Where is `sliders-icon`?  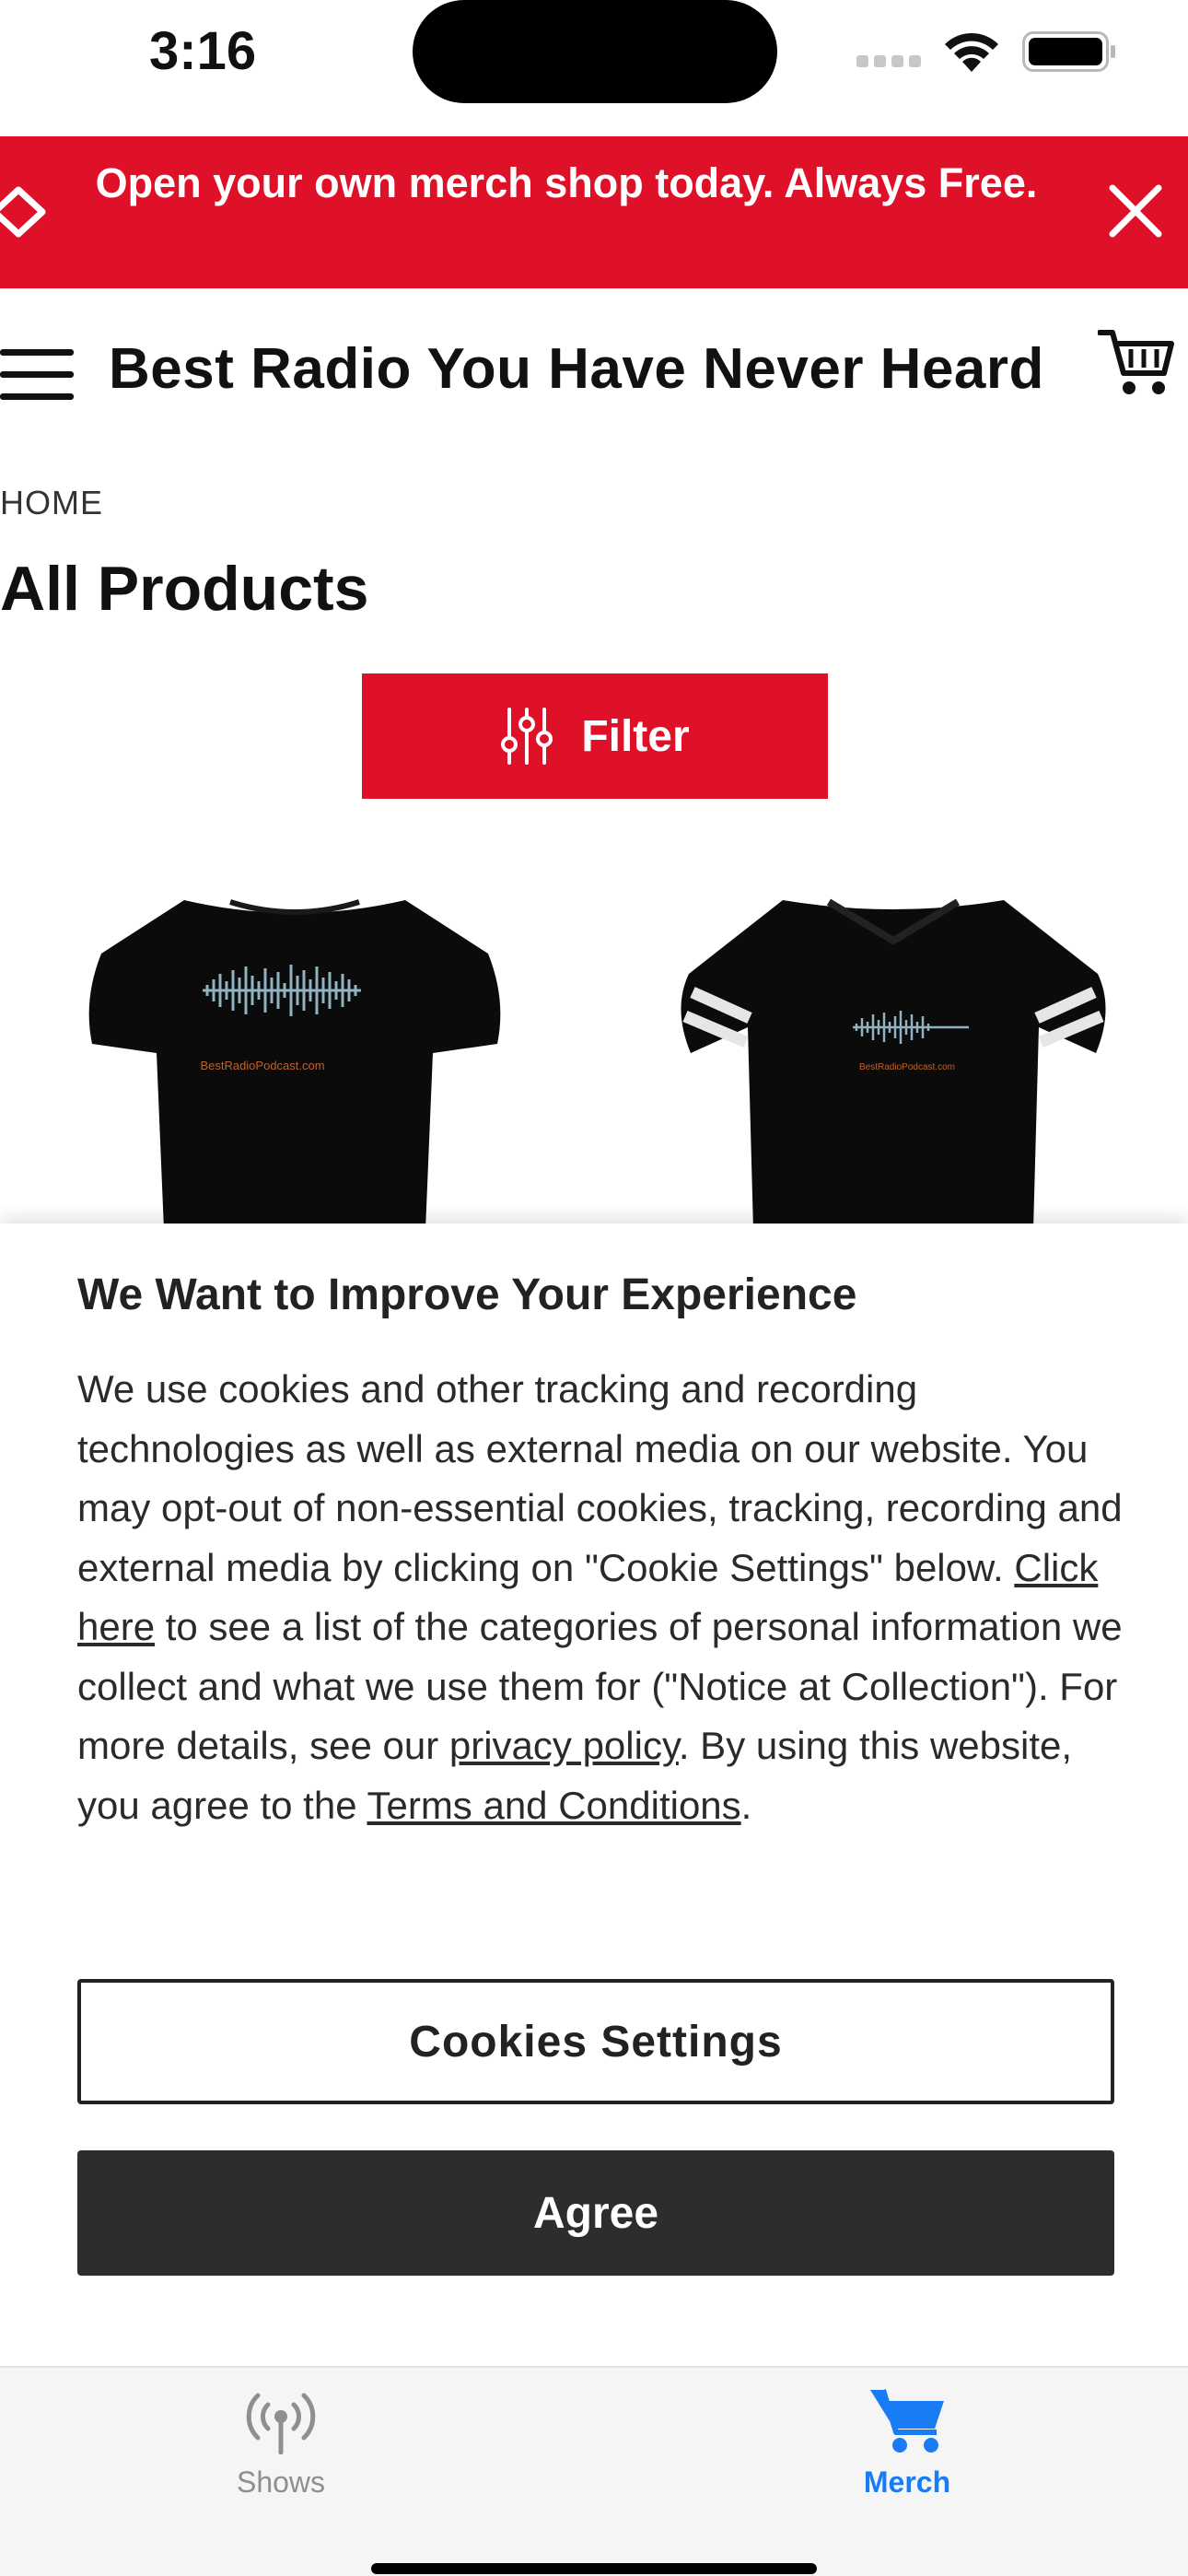 sliders-icon is located at coordinates (527, 736).